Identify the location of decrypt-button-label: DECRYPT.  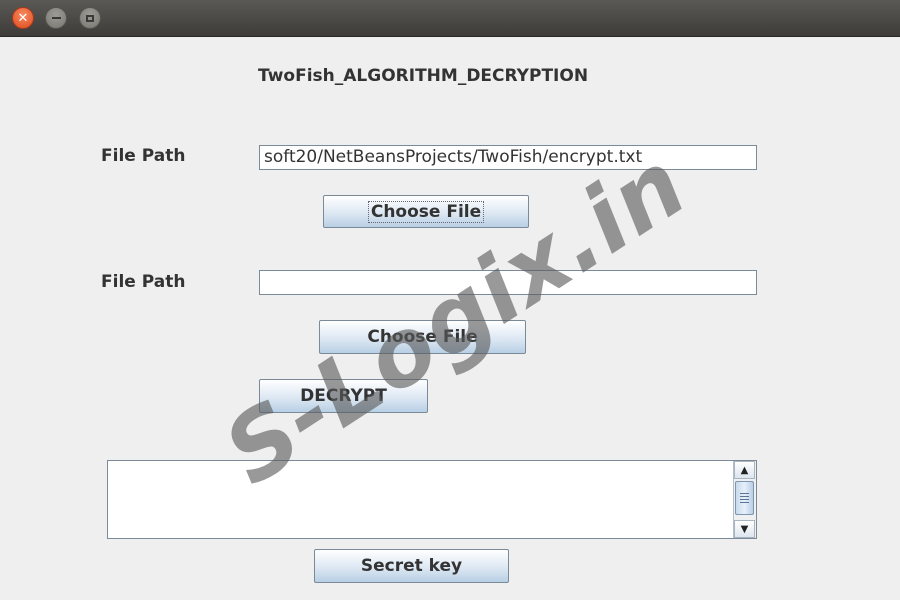
(343, 396).